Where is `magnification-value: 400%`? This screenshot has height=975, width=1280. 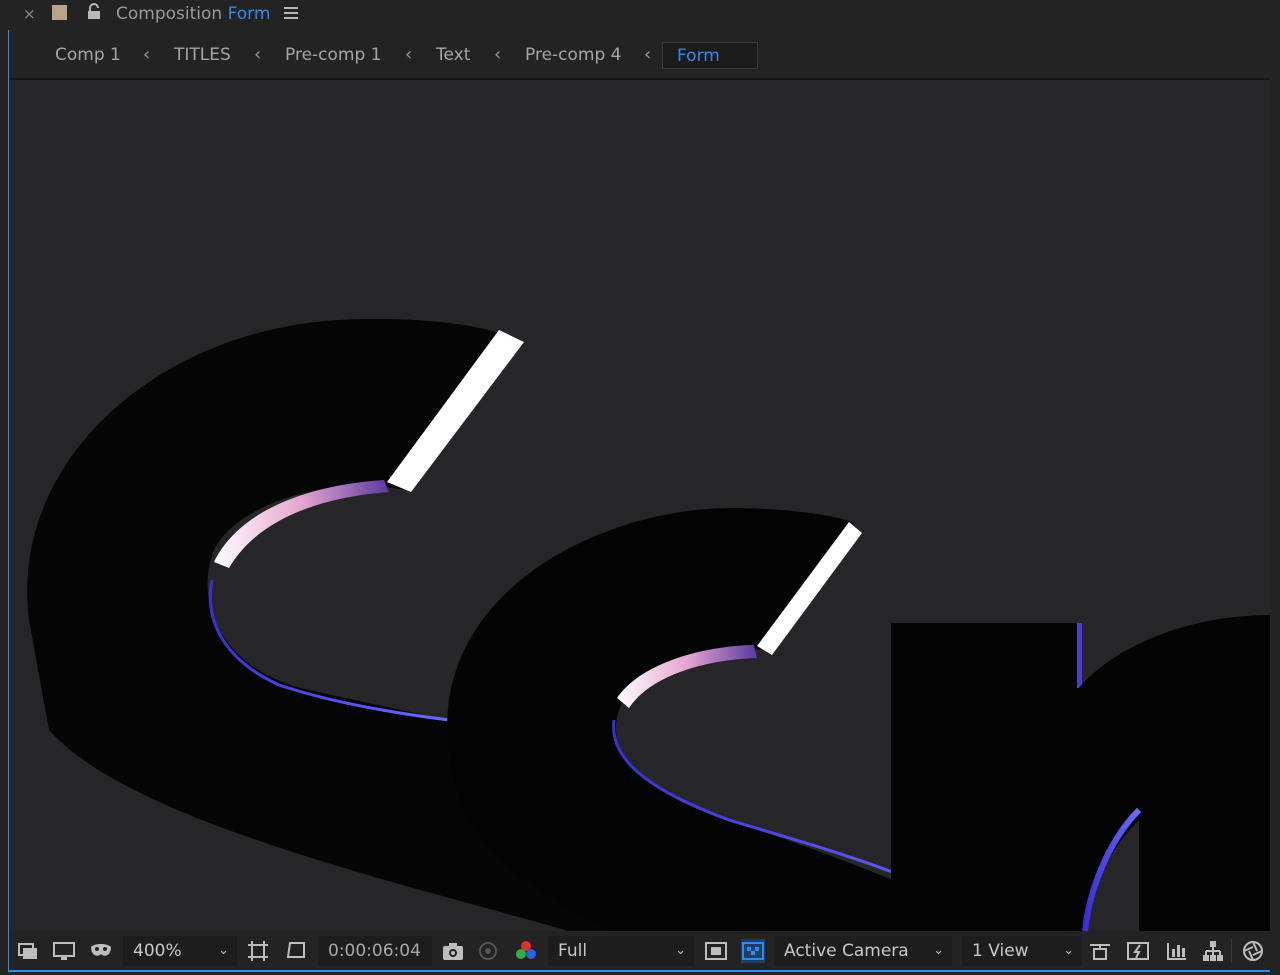 magnification-value: 400% is located at coordinates (157, 951).